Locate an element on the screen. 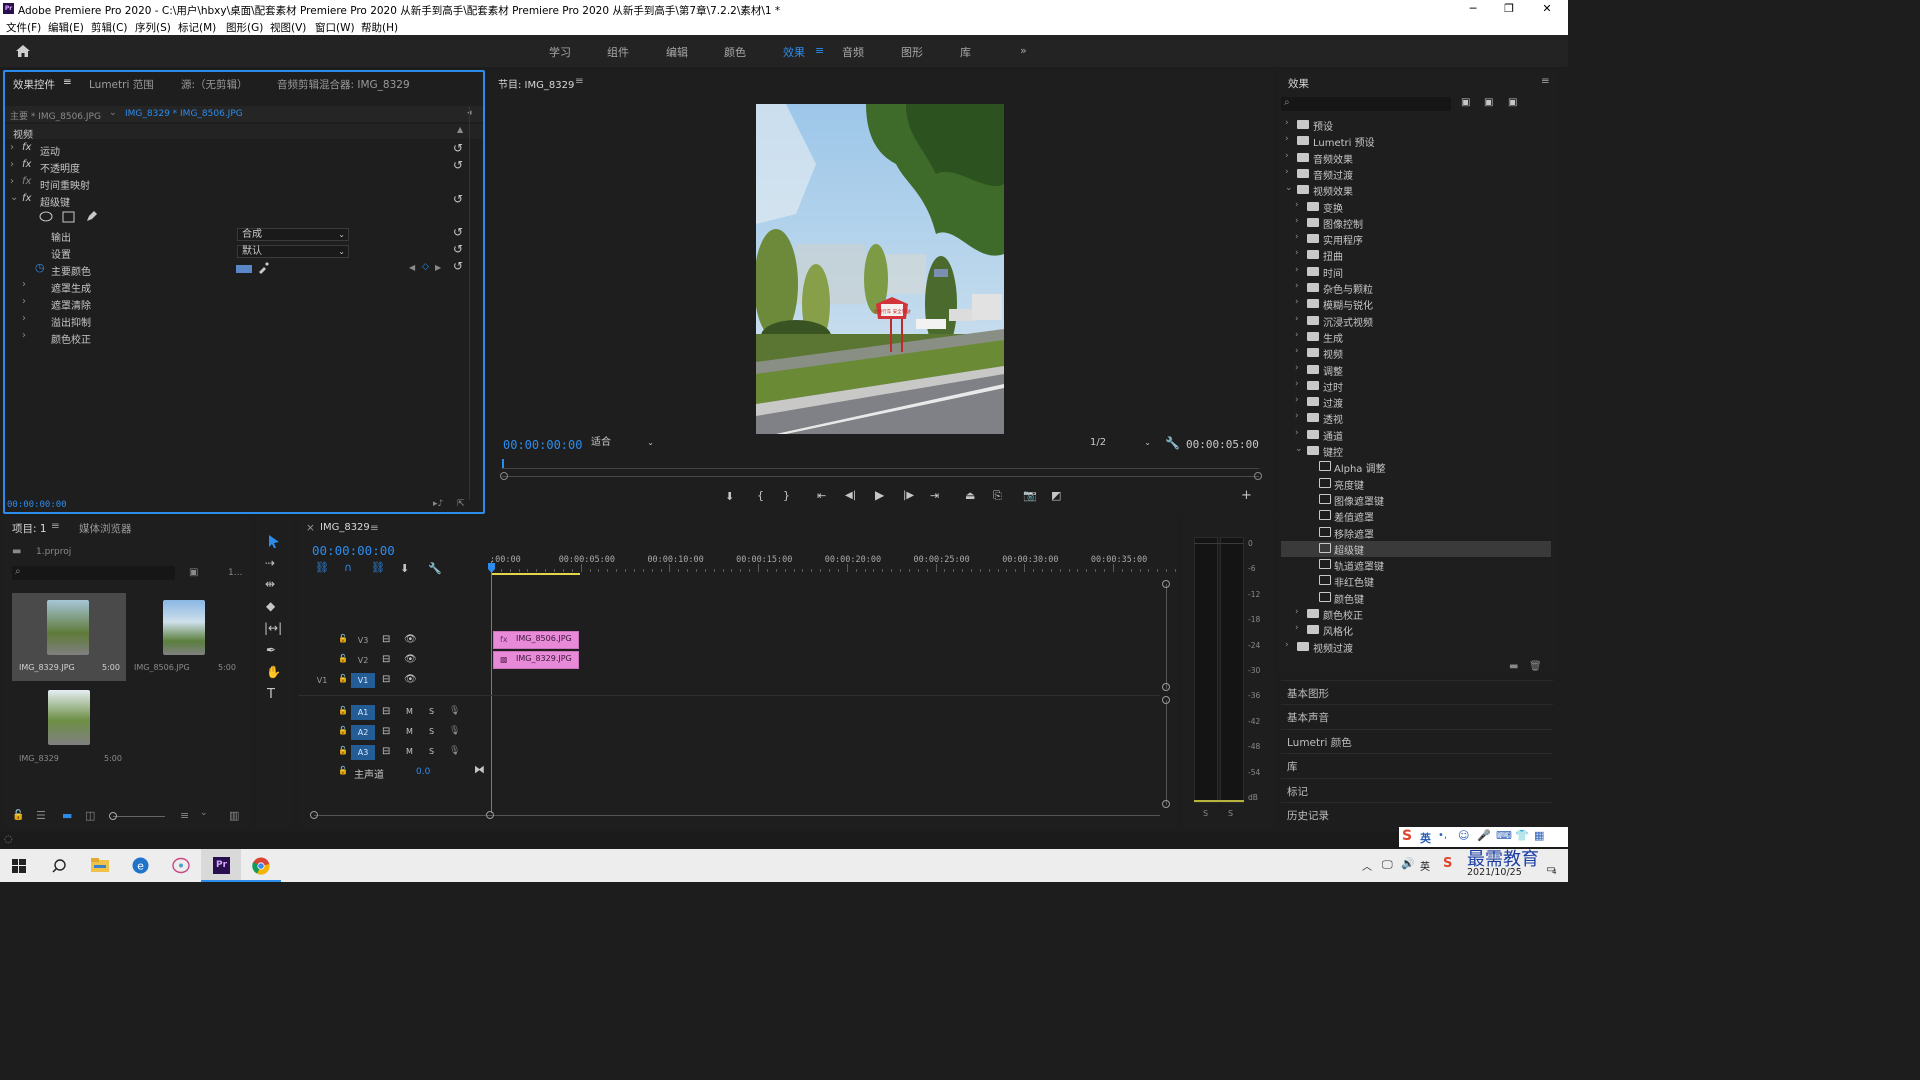  comparison-view-icon: ◩ is located at coordinates (1056, 495).